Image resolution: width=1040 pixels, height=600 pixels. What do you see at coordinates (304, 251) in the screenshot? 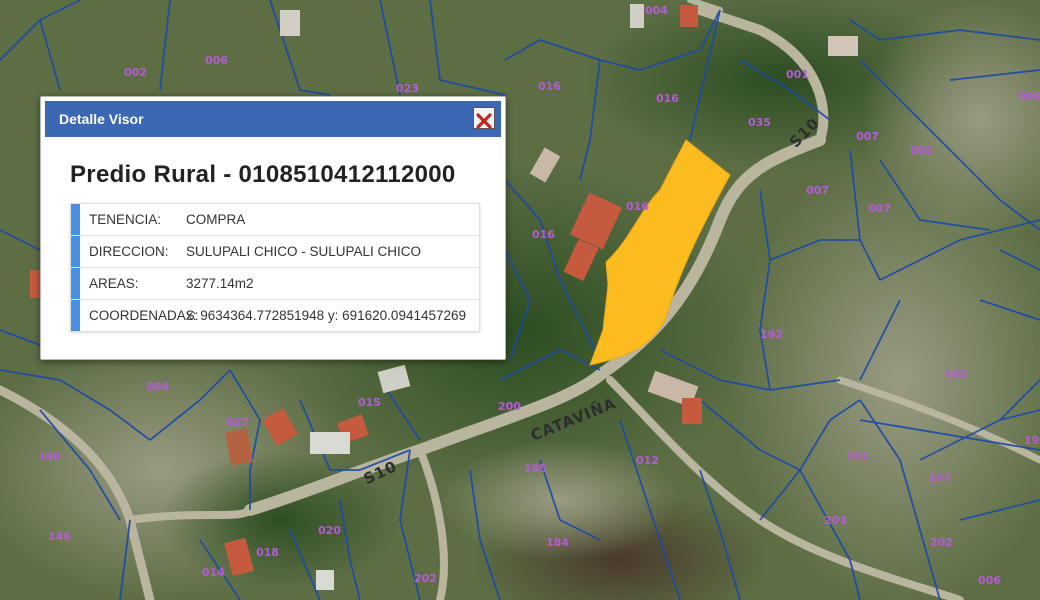
I see `info-value: SULUPALI CHICO - SULUPALI CHICO` at bounding box center [304, 251].